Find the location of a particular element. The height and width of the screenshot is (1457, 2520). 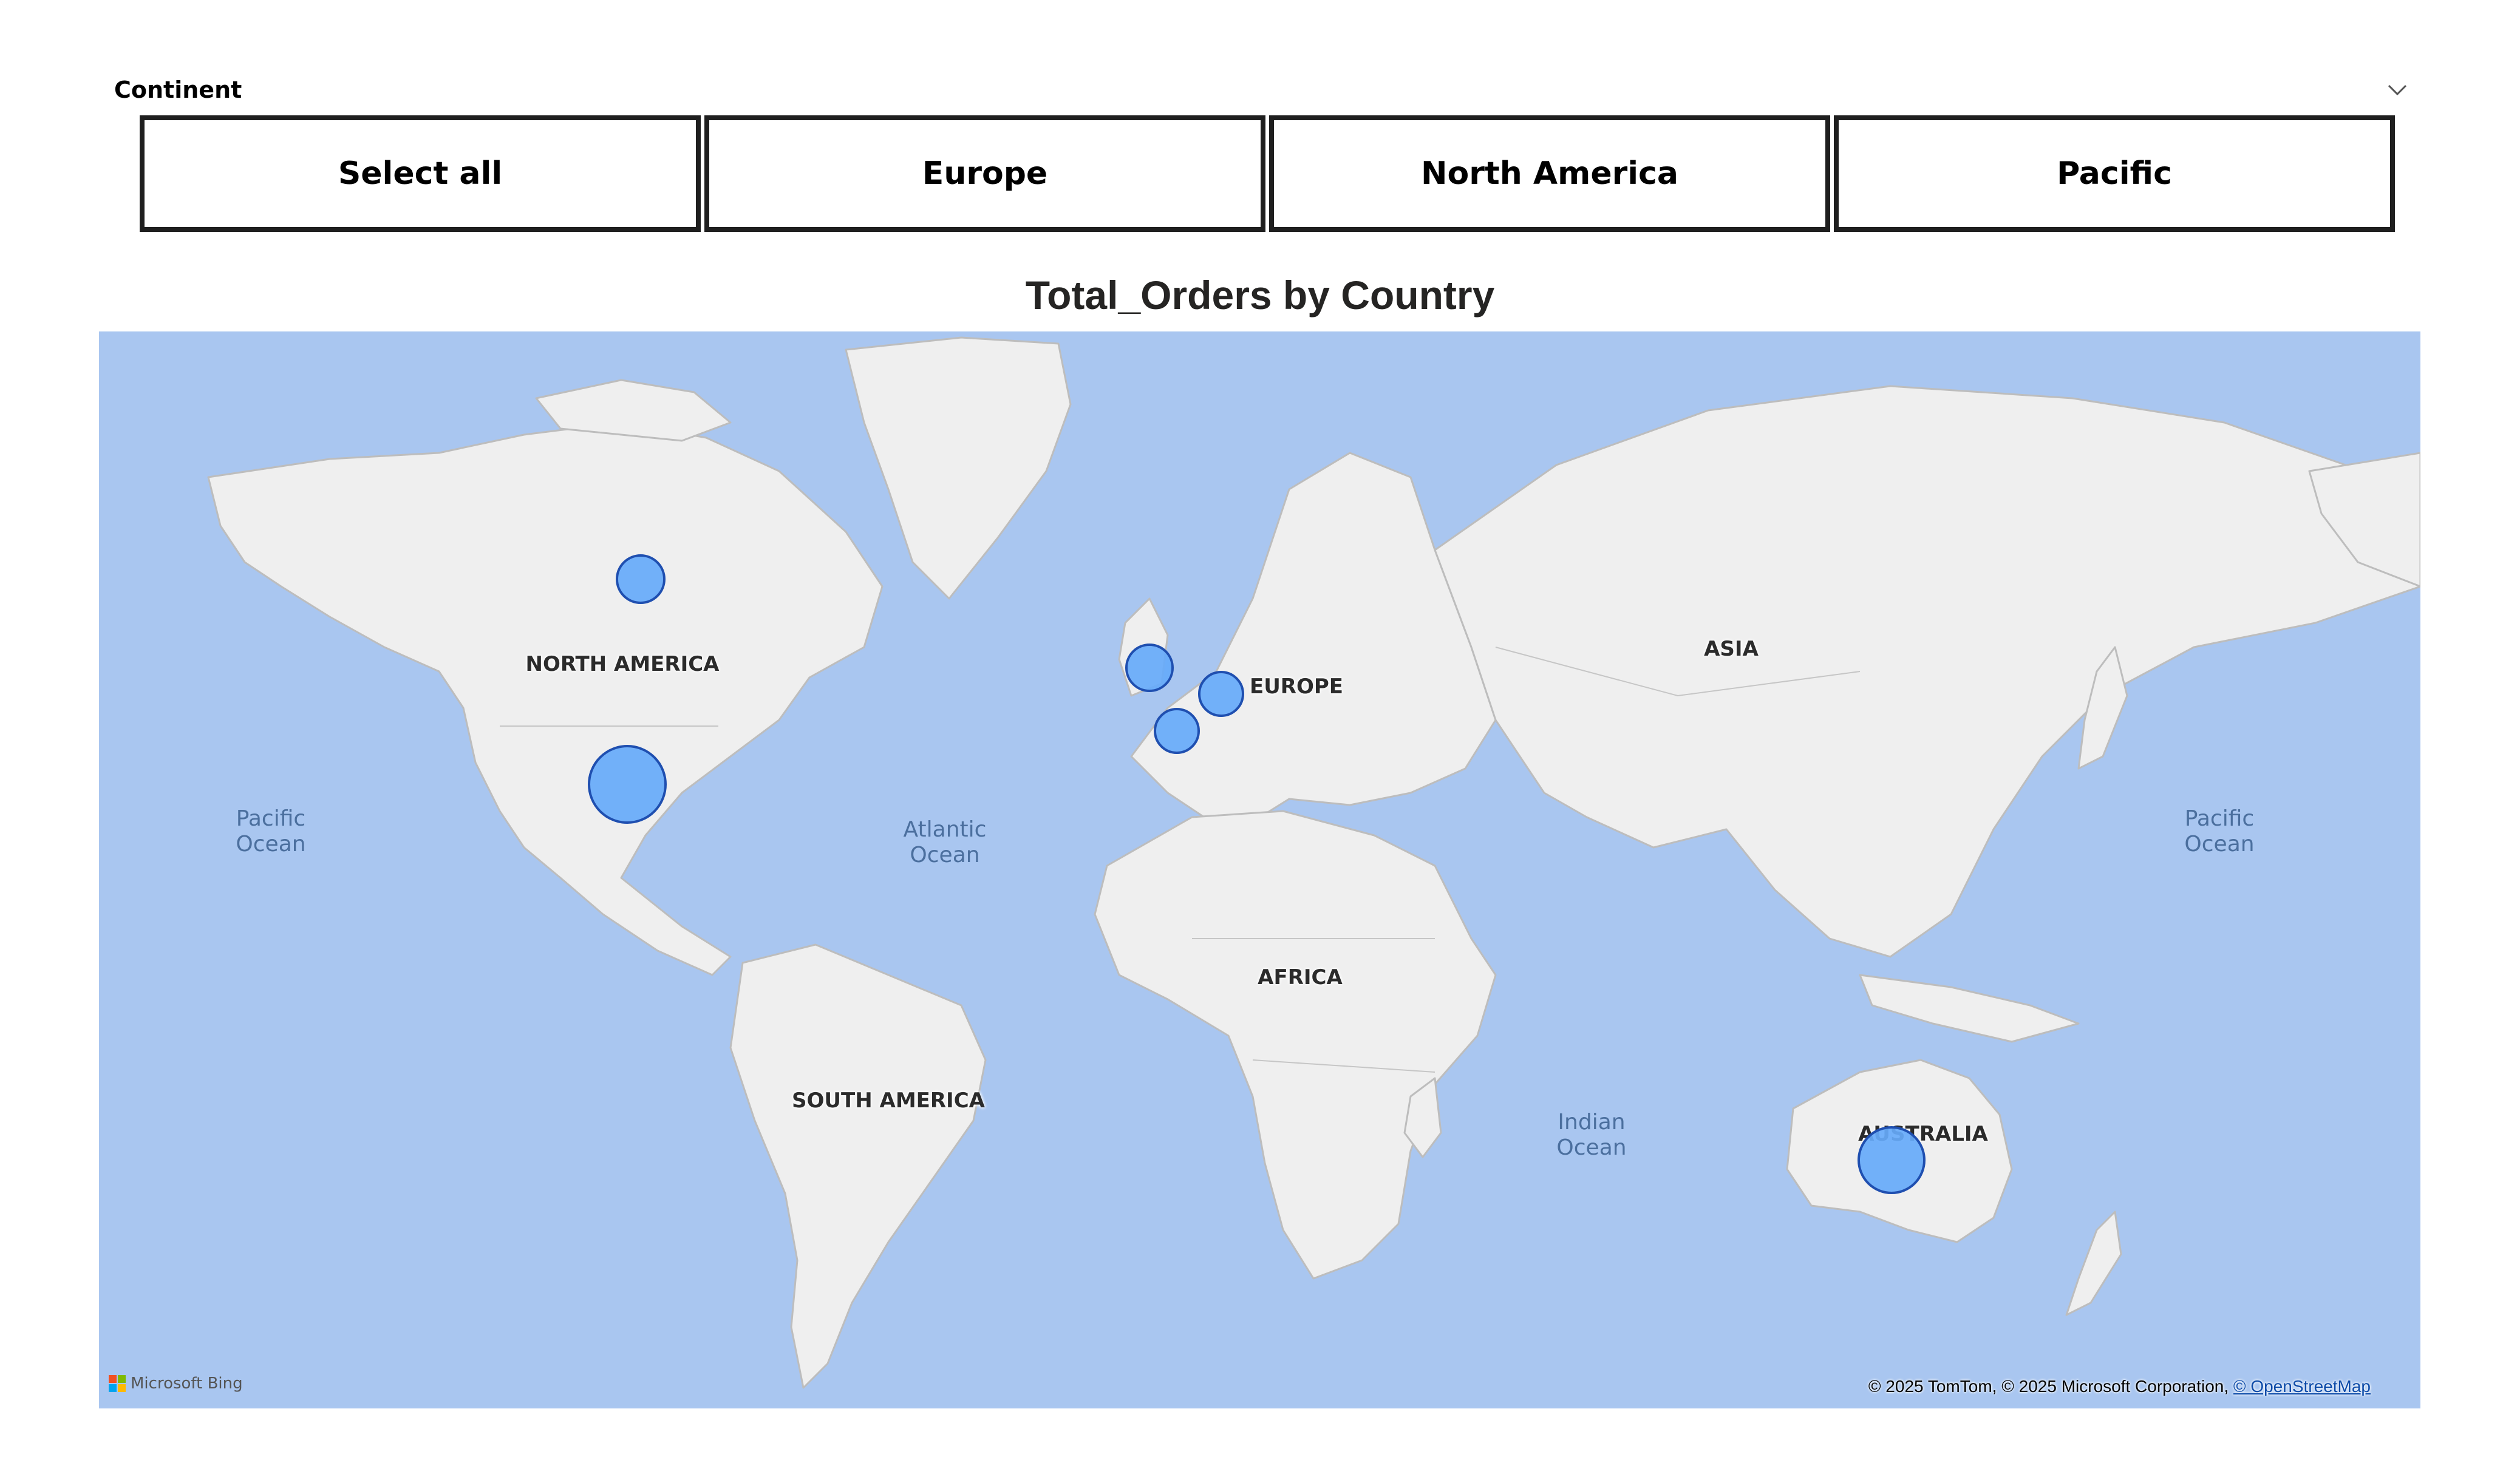

slicer-tile-select-all: Select all is located at coordinates (420, 173).